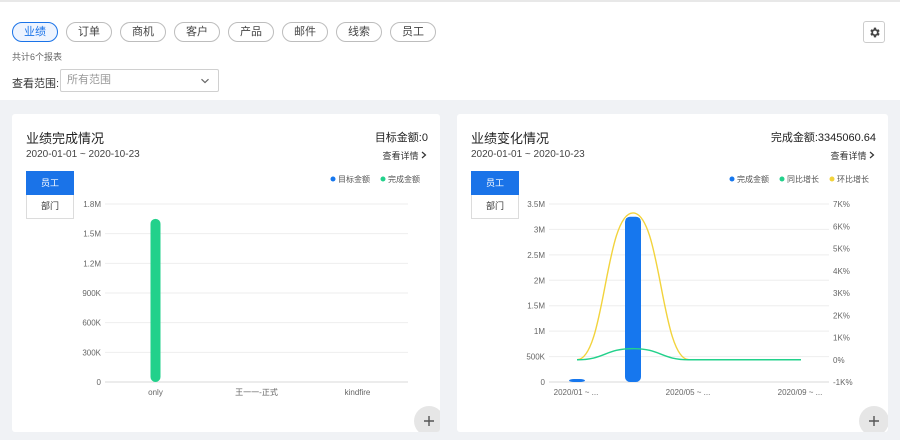  Describe the element at coordinates (841, 293) in the screenshot. I see `y2-tick-label: 3K%` at that location.